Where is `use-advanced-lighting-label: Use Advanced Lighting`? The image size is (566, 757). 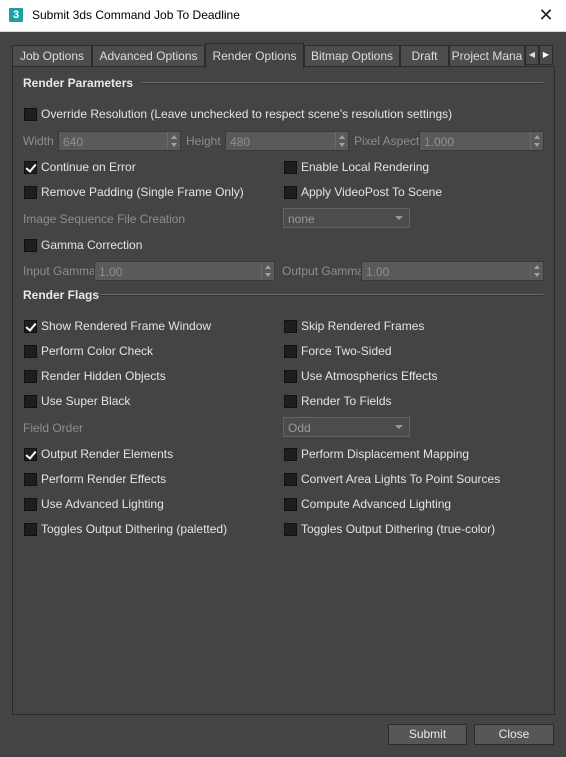
use-advanced-lighting-label: Use Advanced Lighting is located at coordinates (102, 504).